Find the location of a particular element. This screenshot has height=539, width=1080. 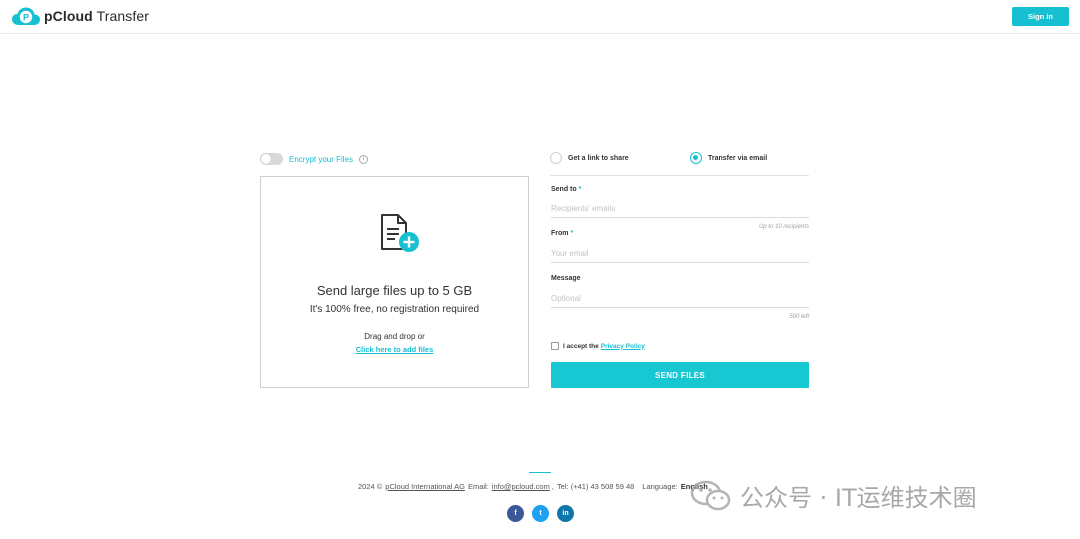

radio-get-link: Get a link to share is located at coordinates (589, 158).